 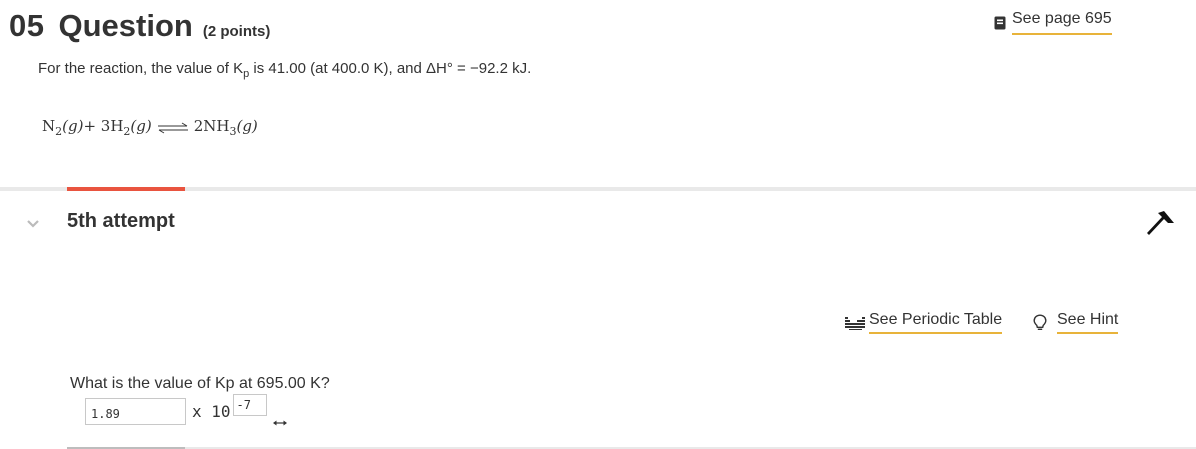 I want to click on reactant-h2: + 3H2(g), so click(x=117, y=127).